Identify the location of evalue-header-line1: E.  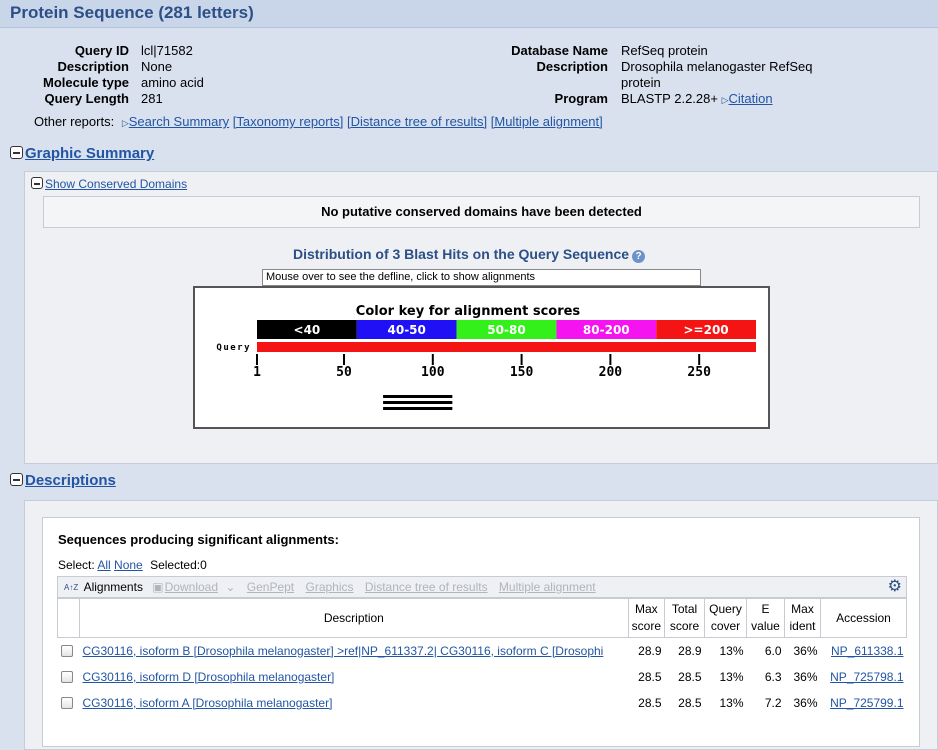
(765, 609).